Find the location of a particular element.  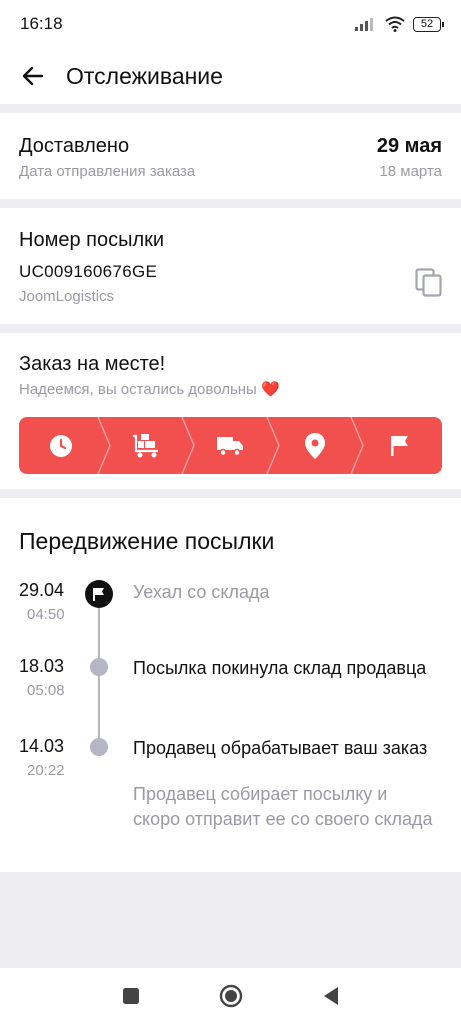

recent-apps-button is located at coordinates (131, 996).